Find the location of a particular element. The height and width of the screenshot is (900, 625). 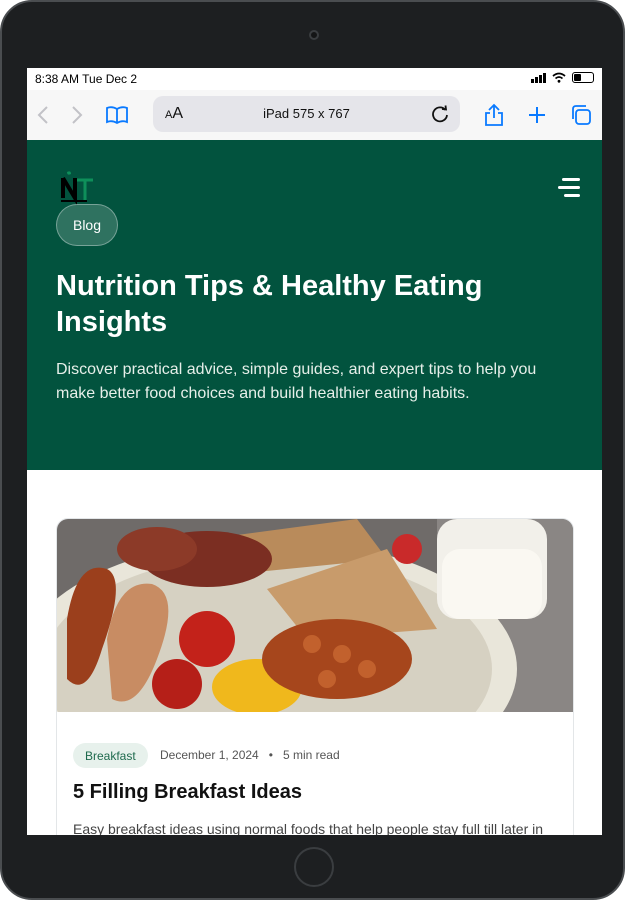

signal-icon is located at coordinates (538, 77).